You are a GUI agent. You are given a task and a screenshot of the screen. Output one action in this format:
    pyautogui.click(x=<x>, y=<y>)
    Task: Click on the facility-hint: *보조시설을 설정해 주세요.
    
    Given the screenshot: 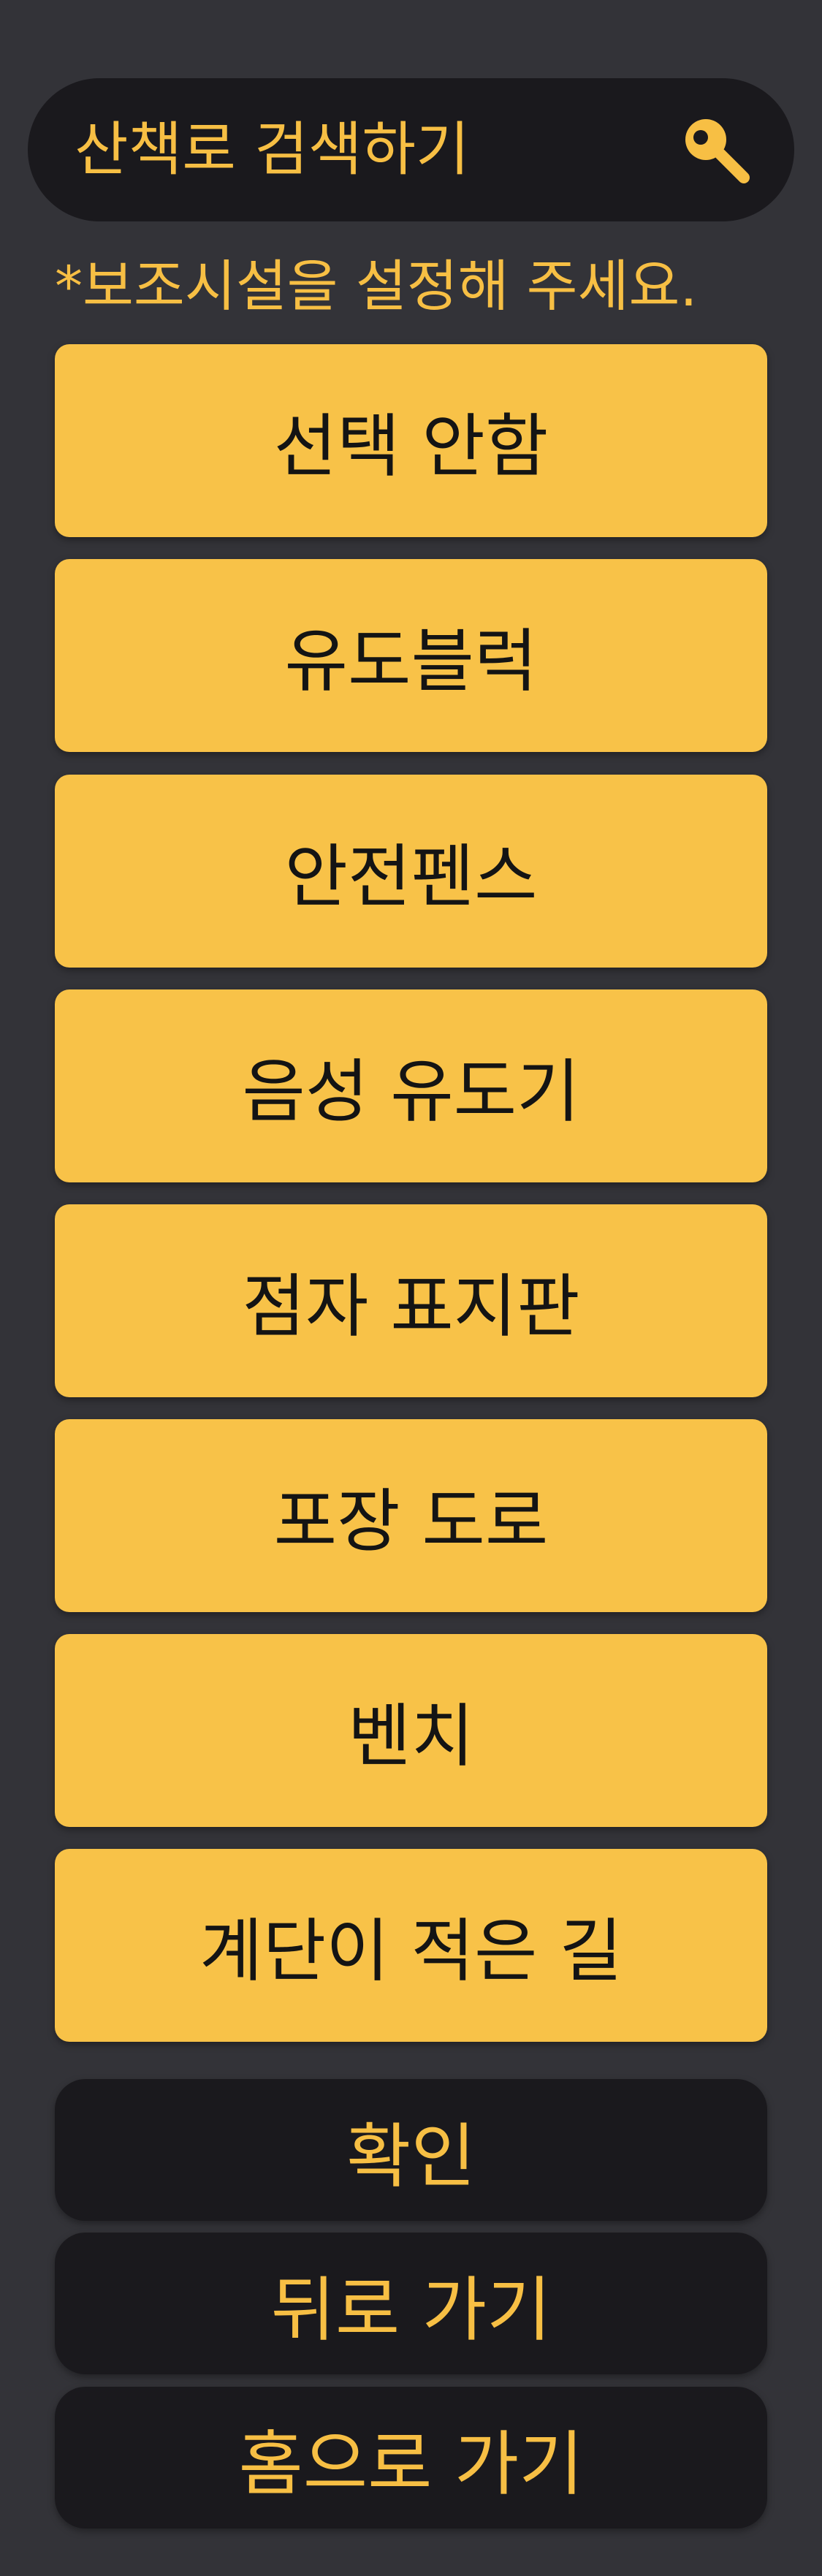 What is the action you would take?
    pyautogui.click(x=376, y=286)
    